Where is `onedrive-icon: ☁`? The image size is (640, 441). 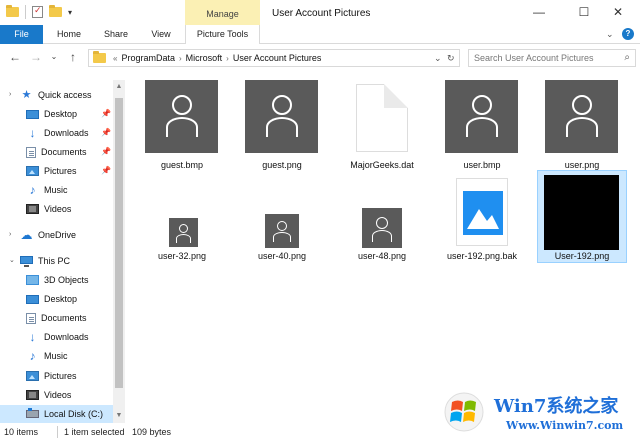 onedrive-icon: ☁ is located at coordinates (26, 234).